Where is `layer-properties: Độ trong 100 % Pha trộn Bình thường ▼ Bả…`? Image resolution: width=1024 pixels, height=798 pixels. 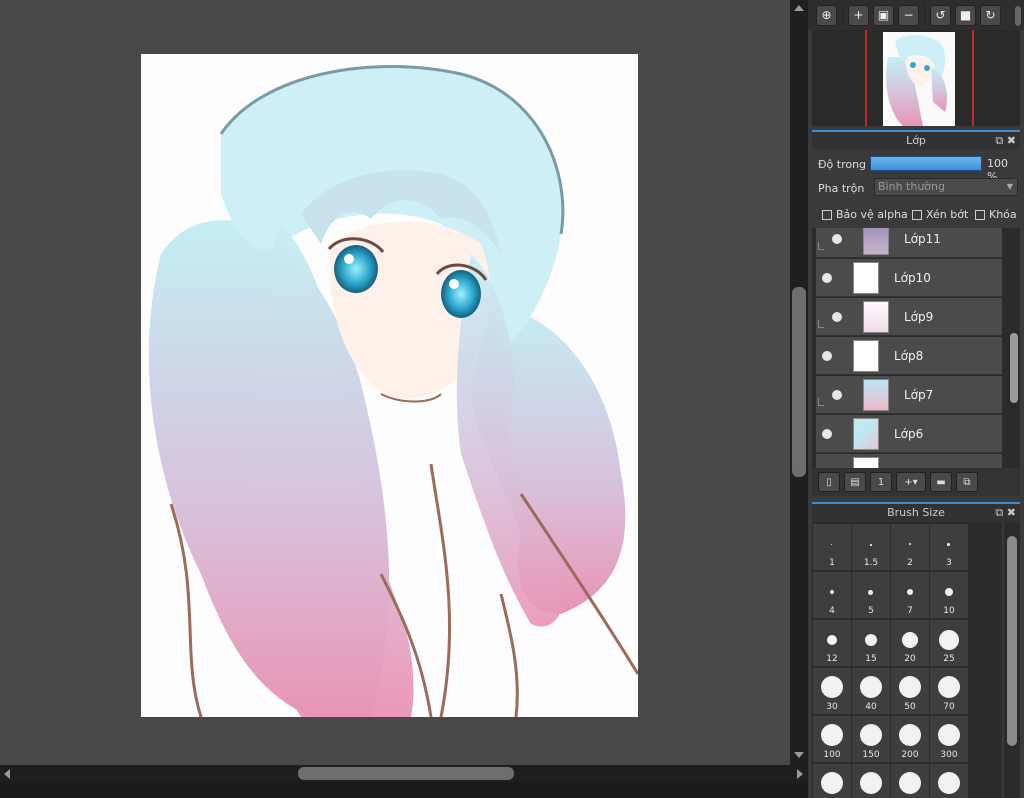 layer-properties: Độ trong 100 % Pha trộn Bình thường ▼ Bả… is located at coordinates (916, 188).